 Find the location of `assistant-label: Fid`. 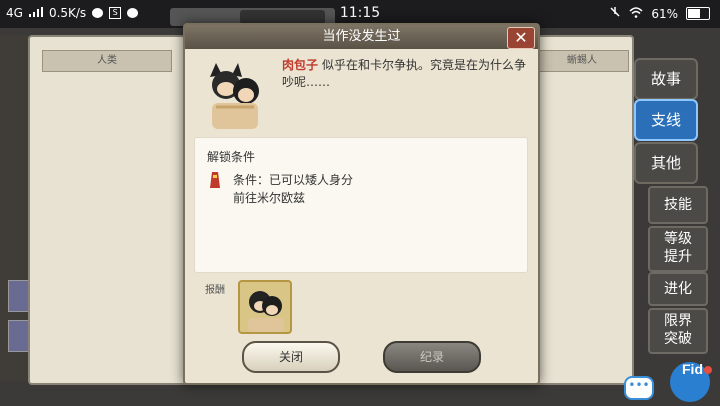

assistant-label: Fid is located at coordinates (692, 369).